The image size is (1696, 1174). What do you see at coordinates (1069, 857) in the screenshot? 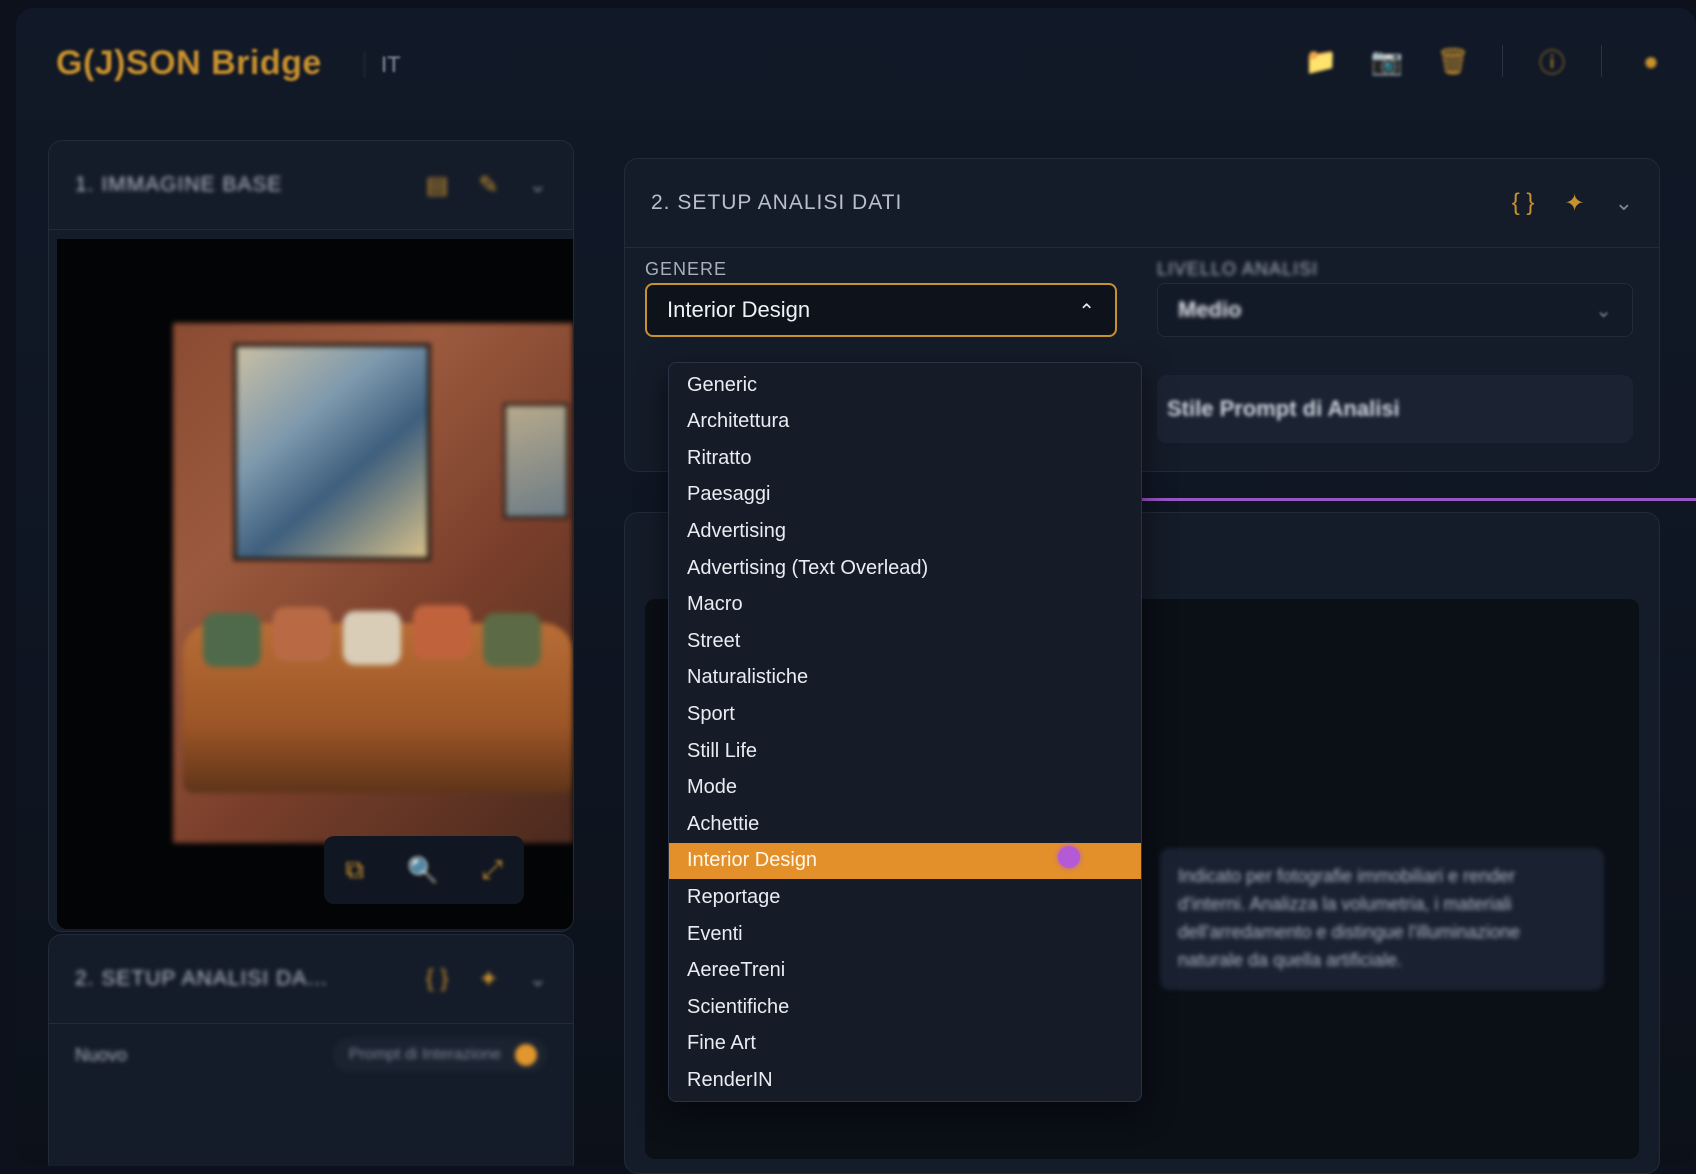
I see `connector-dot` at bounding box center [1069, 857].